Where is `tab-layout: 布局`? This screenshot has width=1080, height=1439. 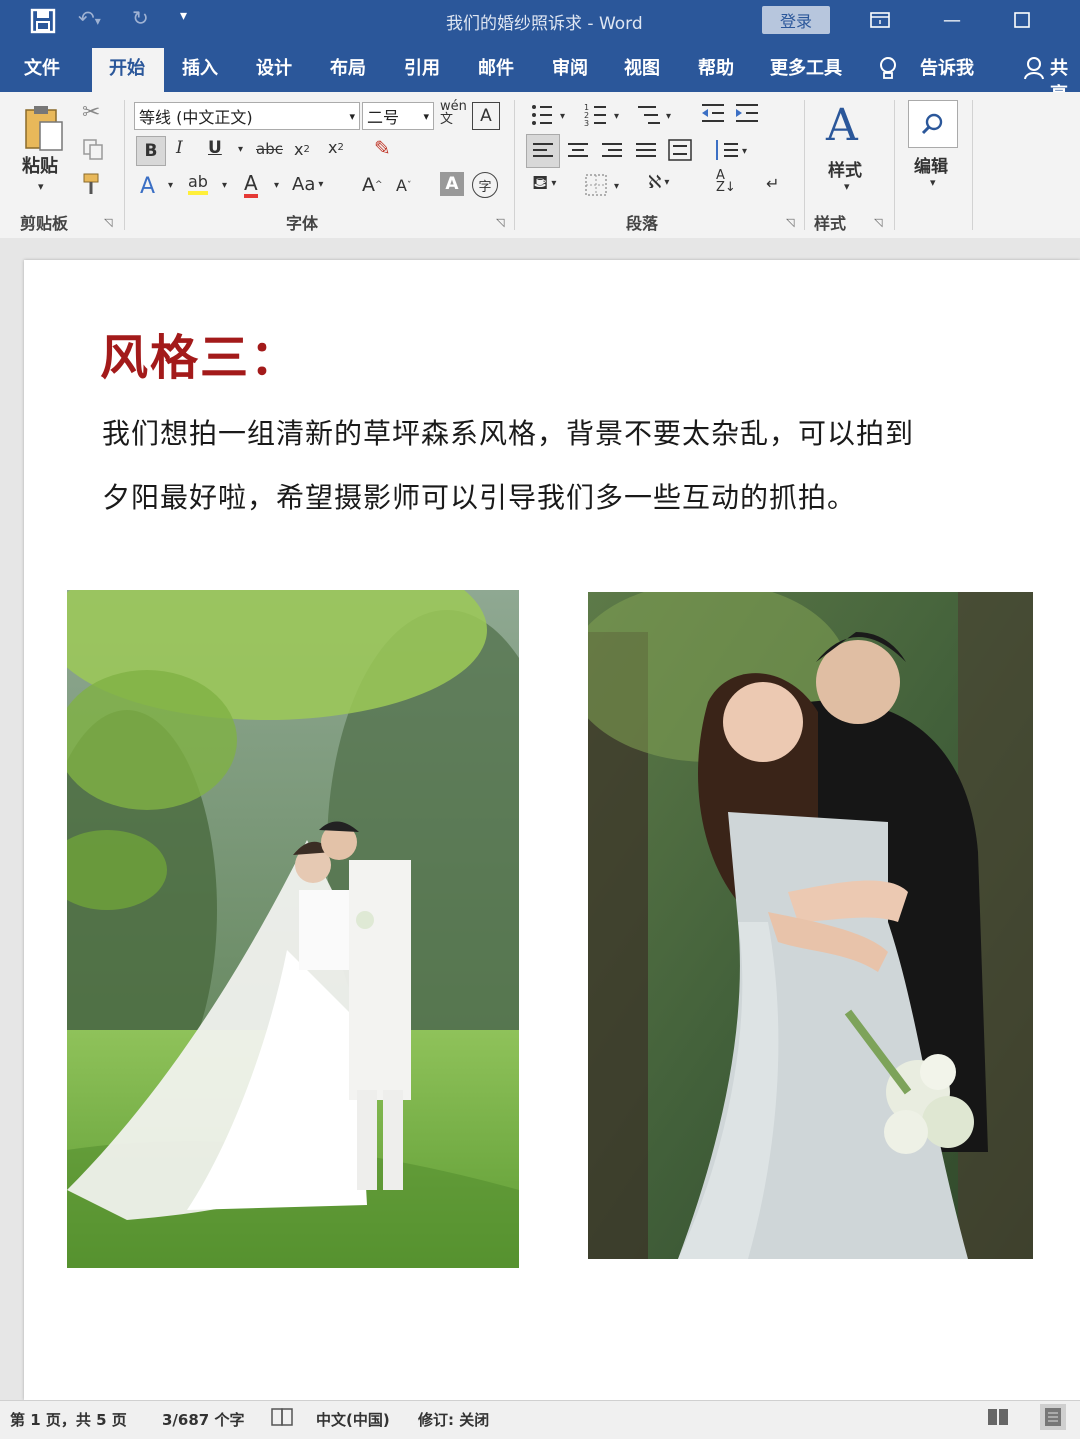
tab-layout: 布局 is located at coordinates (348, 67).